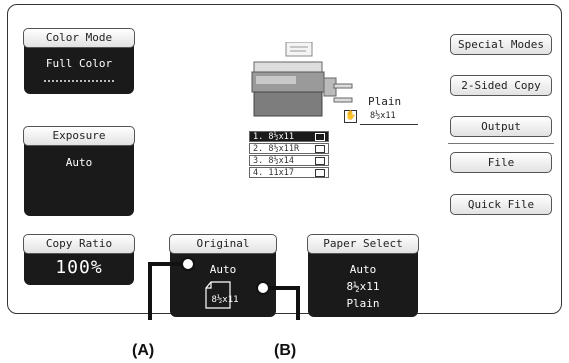 The width and height of the screenshot is (569, 363). What do you see at coordinates (285, 350) in the screenshot?
I see `callout-b-label: (B)` at bounding box center [285, 350].